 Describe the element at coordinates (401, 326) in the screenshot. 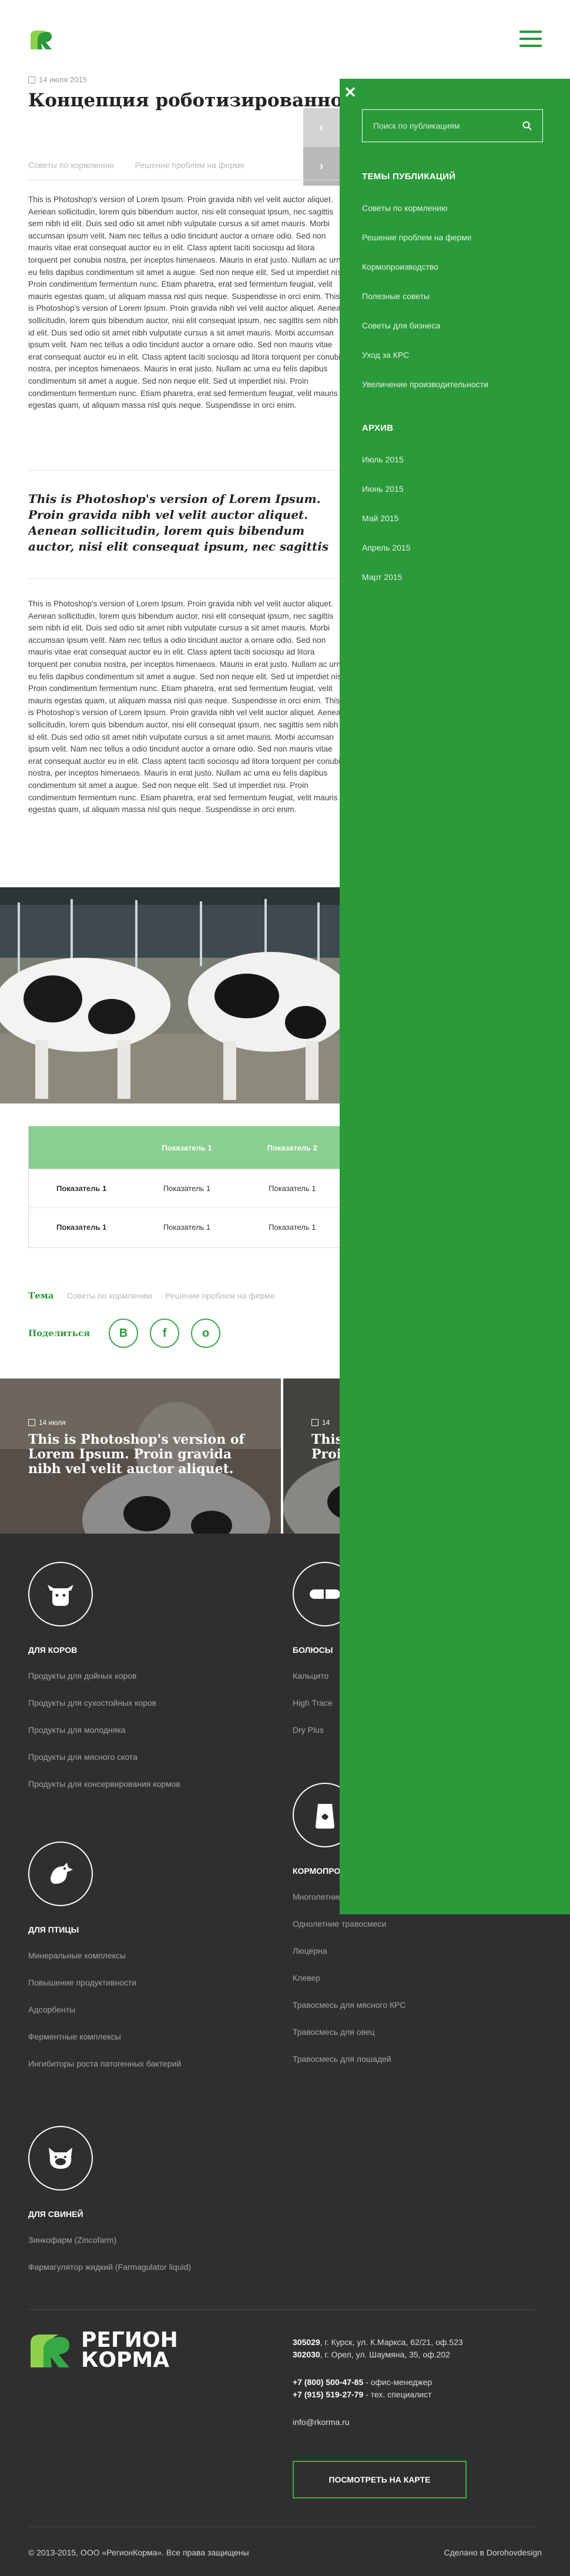

I see `topic-link: Советы для бизнеса` at that location.